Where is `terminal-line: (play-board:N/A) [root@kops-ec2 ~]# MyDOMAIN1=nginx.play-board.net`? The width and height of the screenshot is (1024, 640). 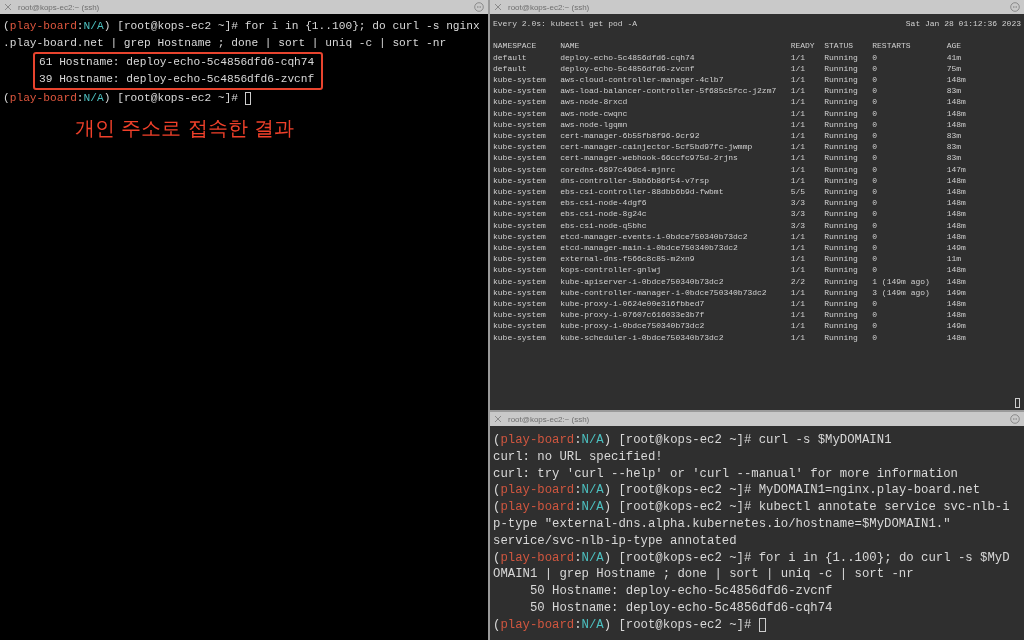 terminal-line: (play-board:N/A) [root@kops-ec2 ~]# MyDOMAIN1=nginx.play-board.net is located at coordinates (737, 491).